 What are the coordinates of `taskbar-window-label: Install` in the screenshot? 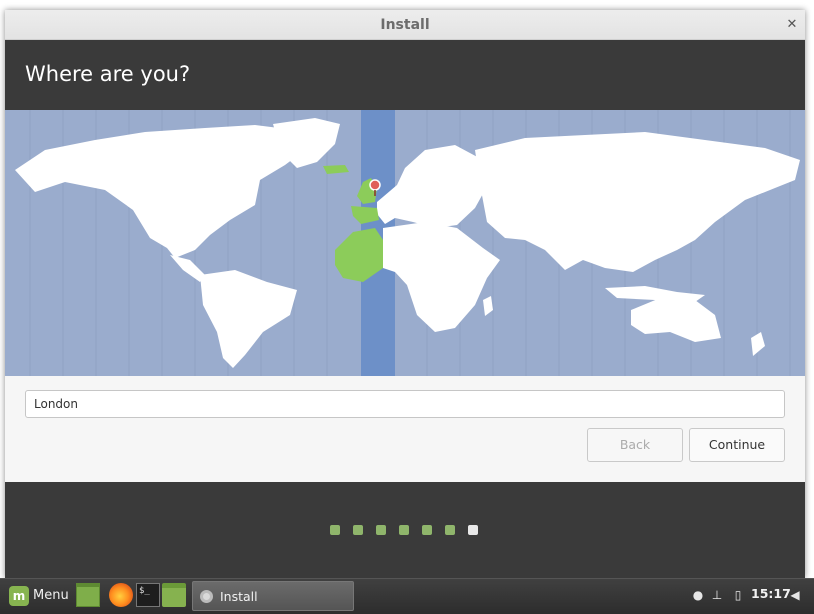 It's located at (239, 596).